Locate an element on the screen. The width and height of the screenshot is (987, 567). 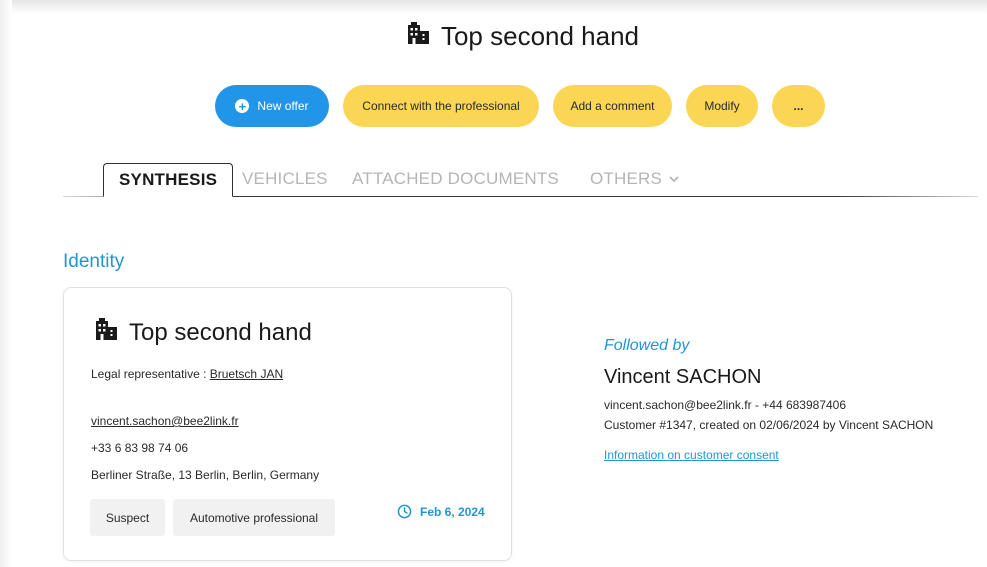
plus-circle-icon: + is located at coordinates (242, 106).